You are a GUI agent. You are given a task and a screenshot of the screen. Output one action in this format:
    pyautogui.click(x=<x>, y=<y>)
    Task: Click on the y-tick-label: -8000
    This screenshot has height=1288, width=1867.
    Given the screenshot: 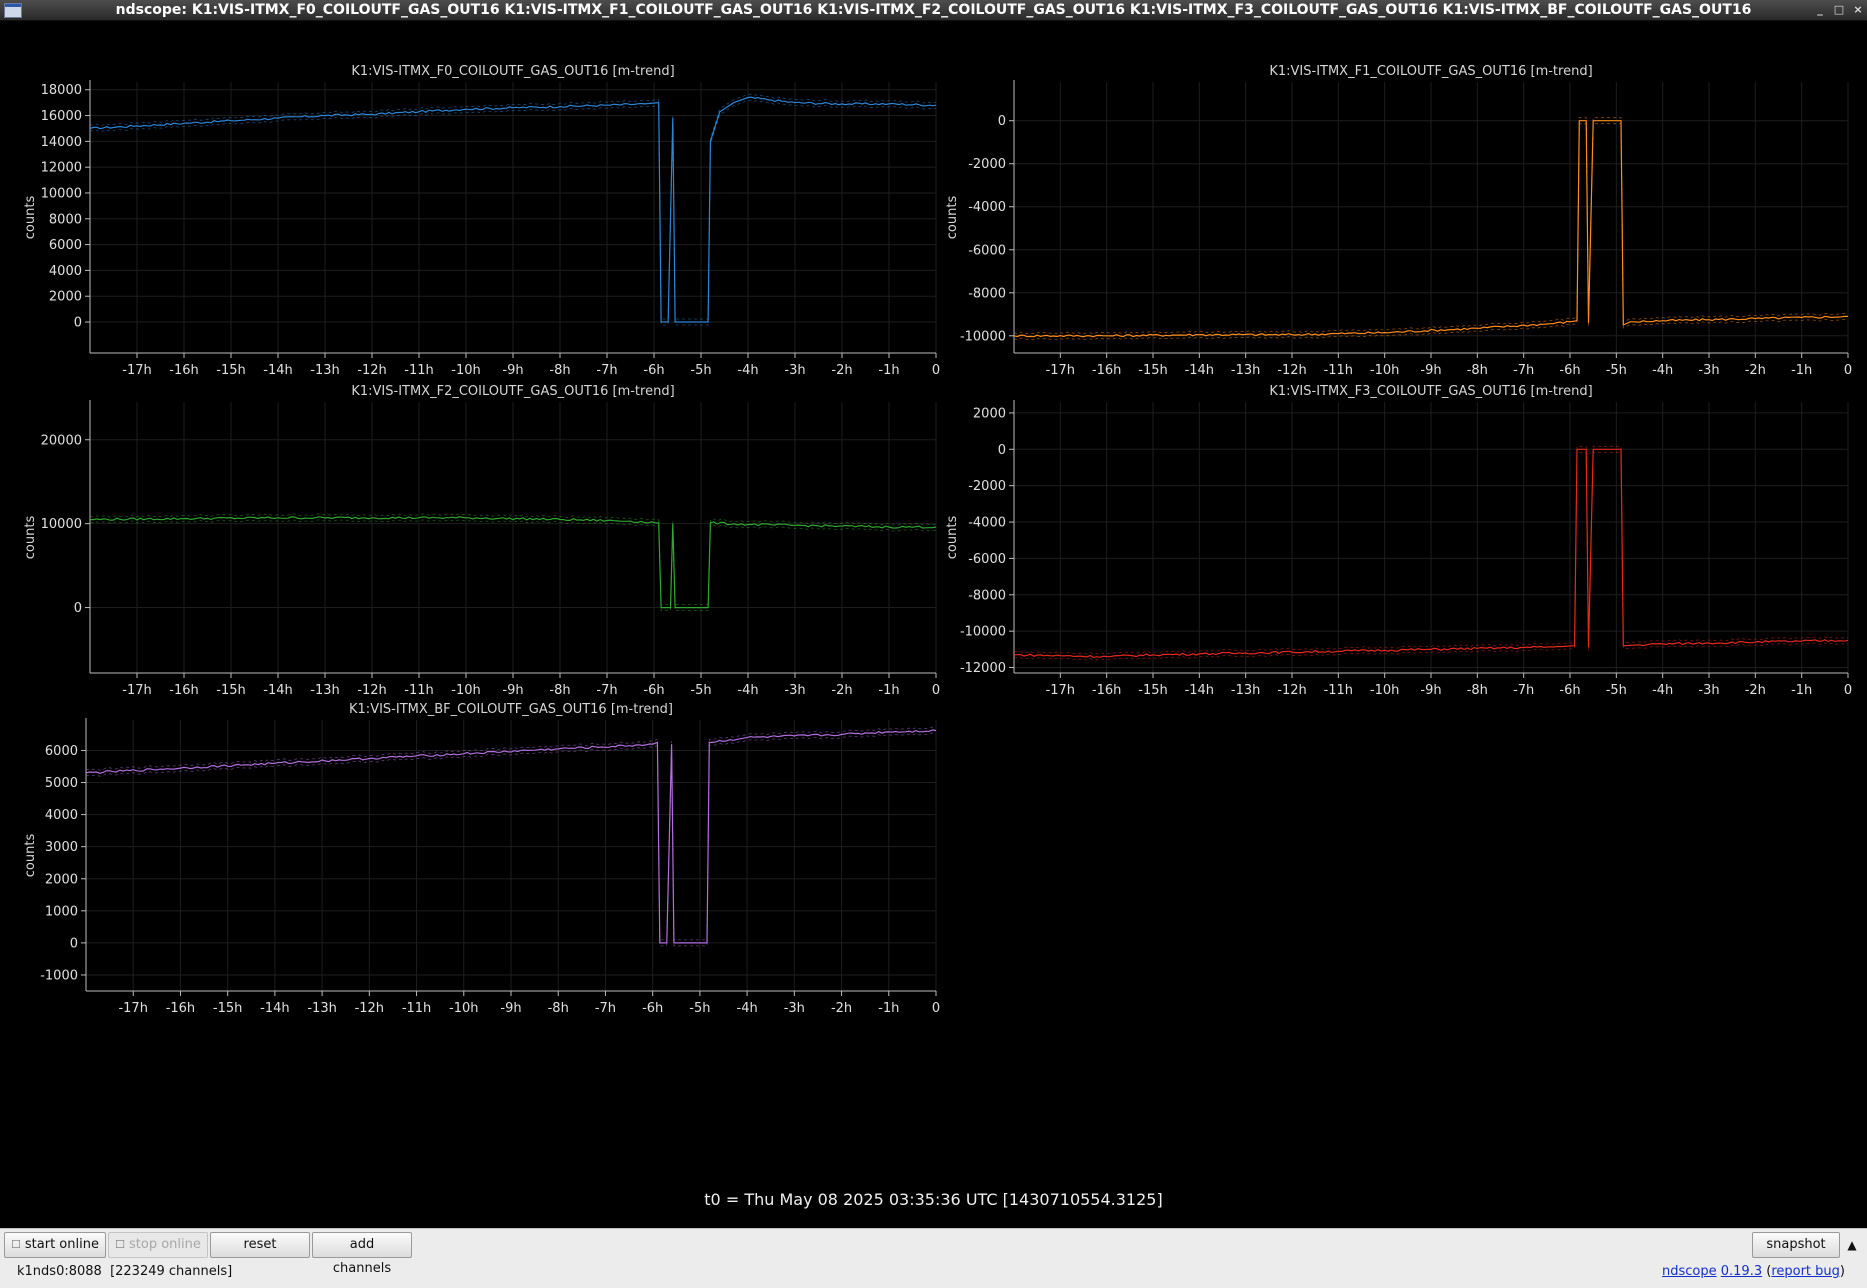 What is the action you would take?
    pyautogui.click(x=987, y=595)
    